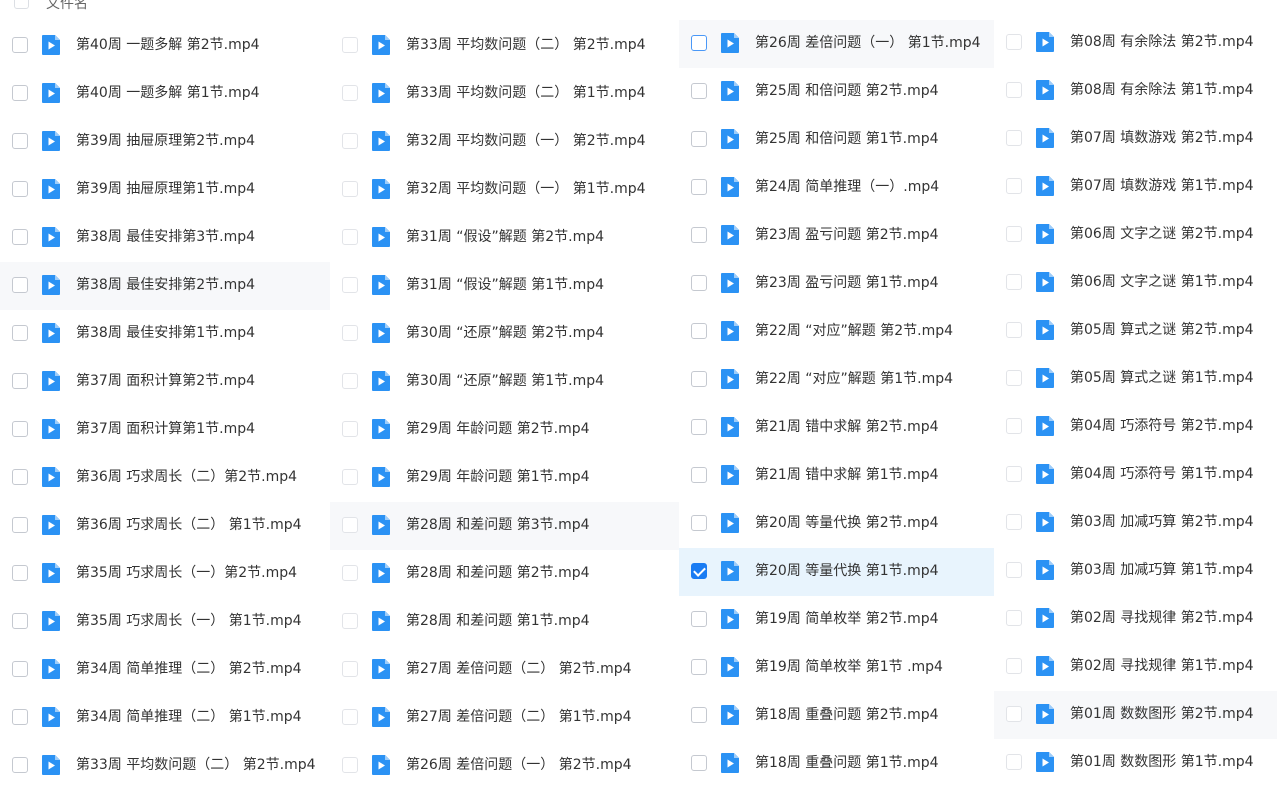  Describe the element at coordinates (1162, 186) in the screenshot. I see `file-name: 第07周 填数游戏 第1节.mp4` at that location.